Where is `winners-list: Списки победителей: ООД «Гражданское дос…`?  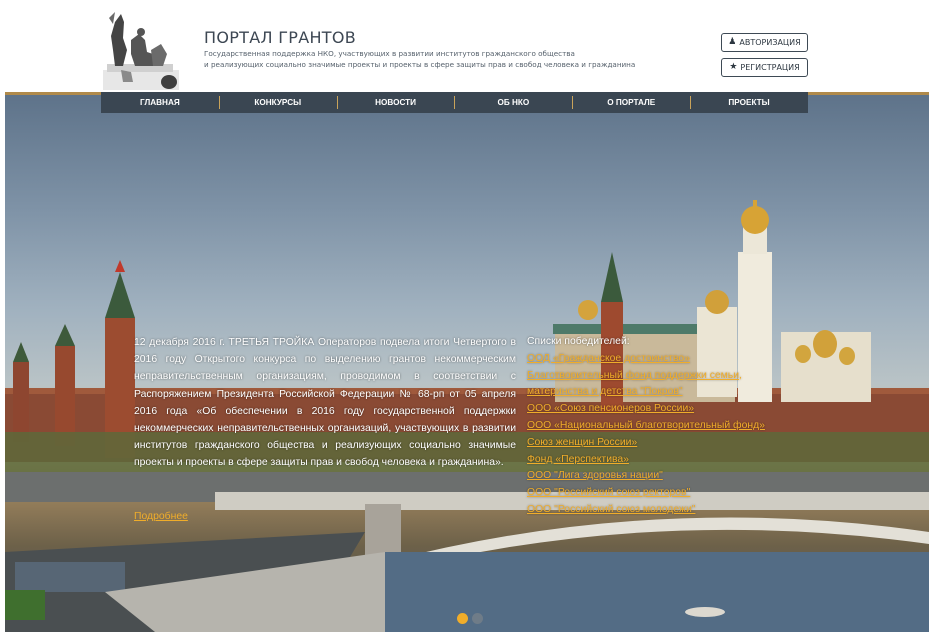 winners-list: Списки победителей: ООД «Гражданское дос… is located at coordinates (647, 426).